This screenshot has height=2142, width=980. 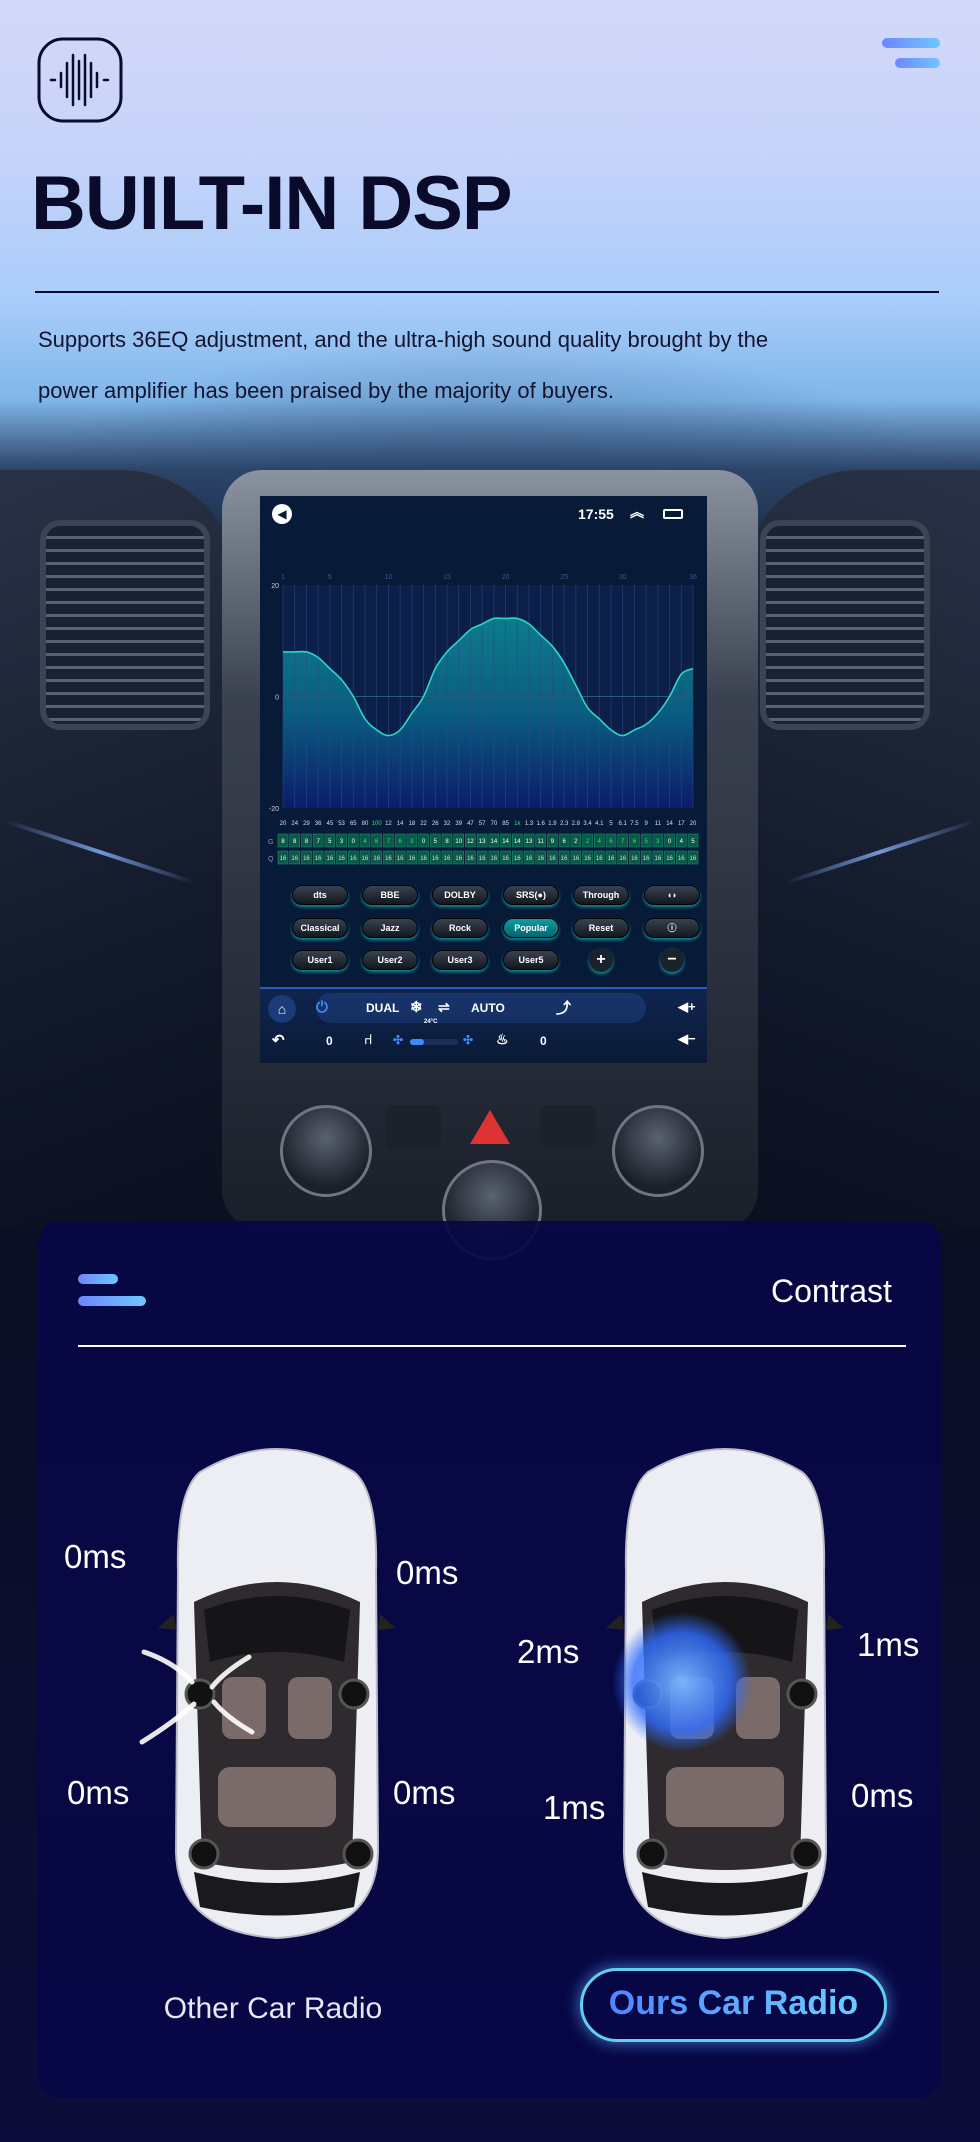 I want to click on back-button, so click(x=568, y=1127).